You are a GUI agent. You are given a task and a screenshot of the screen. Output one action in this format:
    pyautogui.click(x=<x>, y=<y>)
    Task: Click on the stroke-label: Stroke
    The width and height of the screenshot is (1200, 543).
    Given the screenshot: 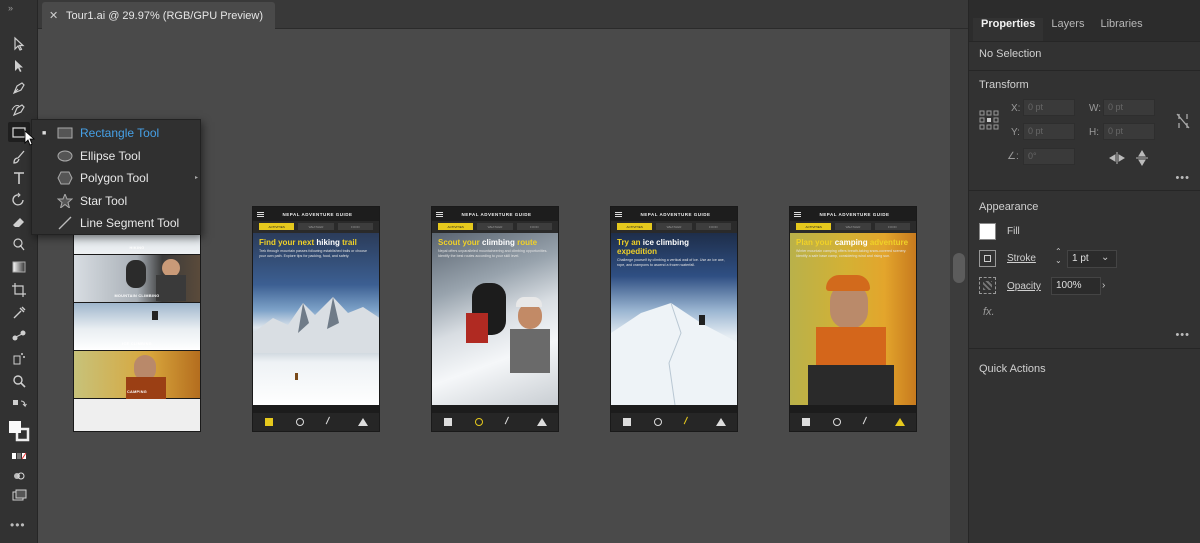 What is the action you would take?
    pyautogui.click(x=1021, y=258)
    